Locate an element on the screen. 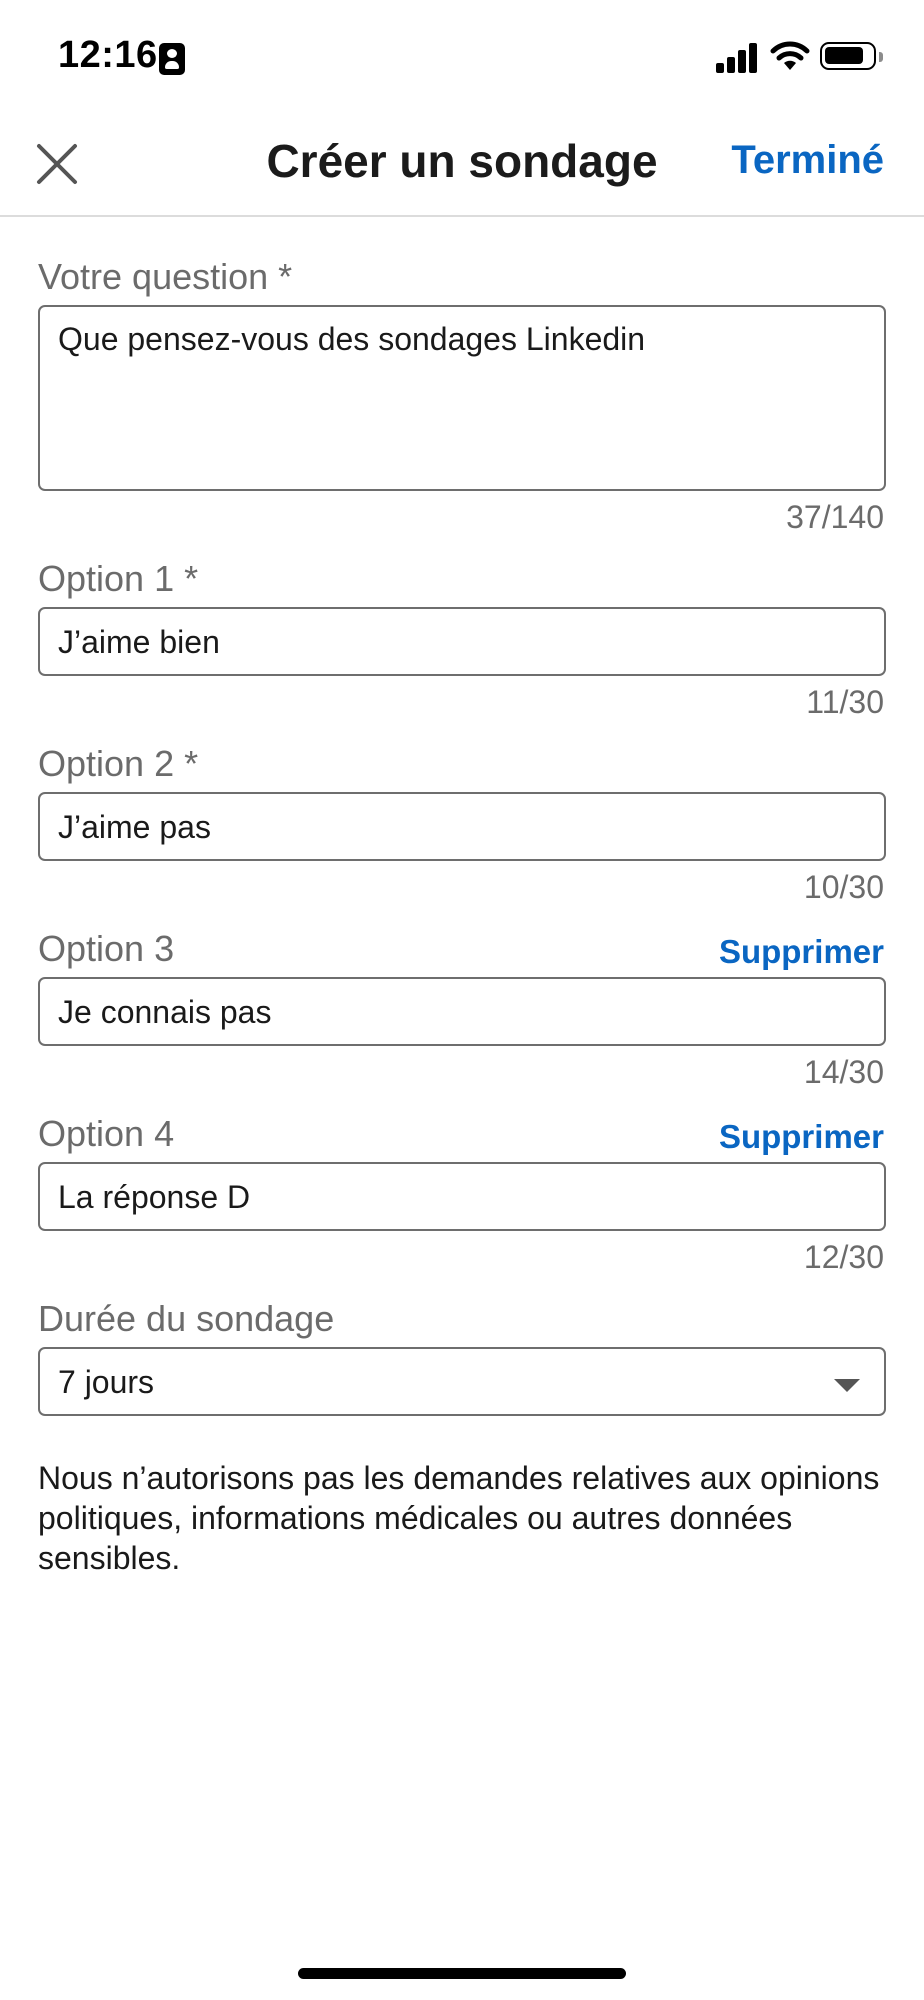  battery-icon is located at coordinates (851, 56).